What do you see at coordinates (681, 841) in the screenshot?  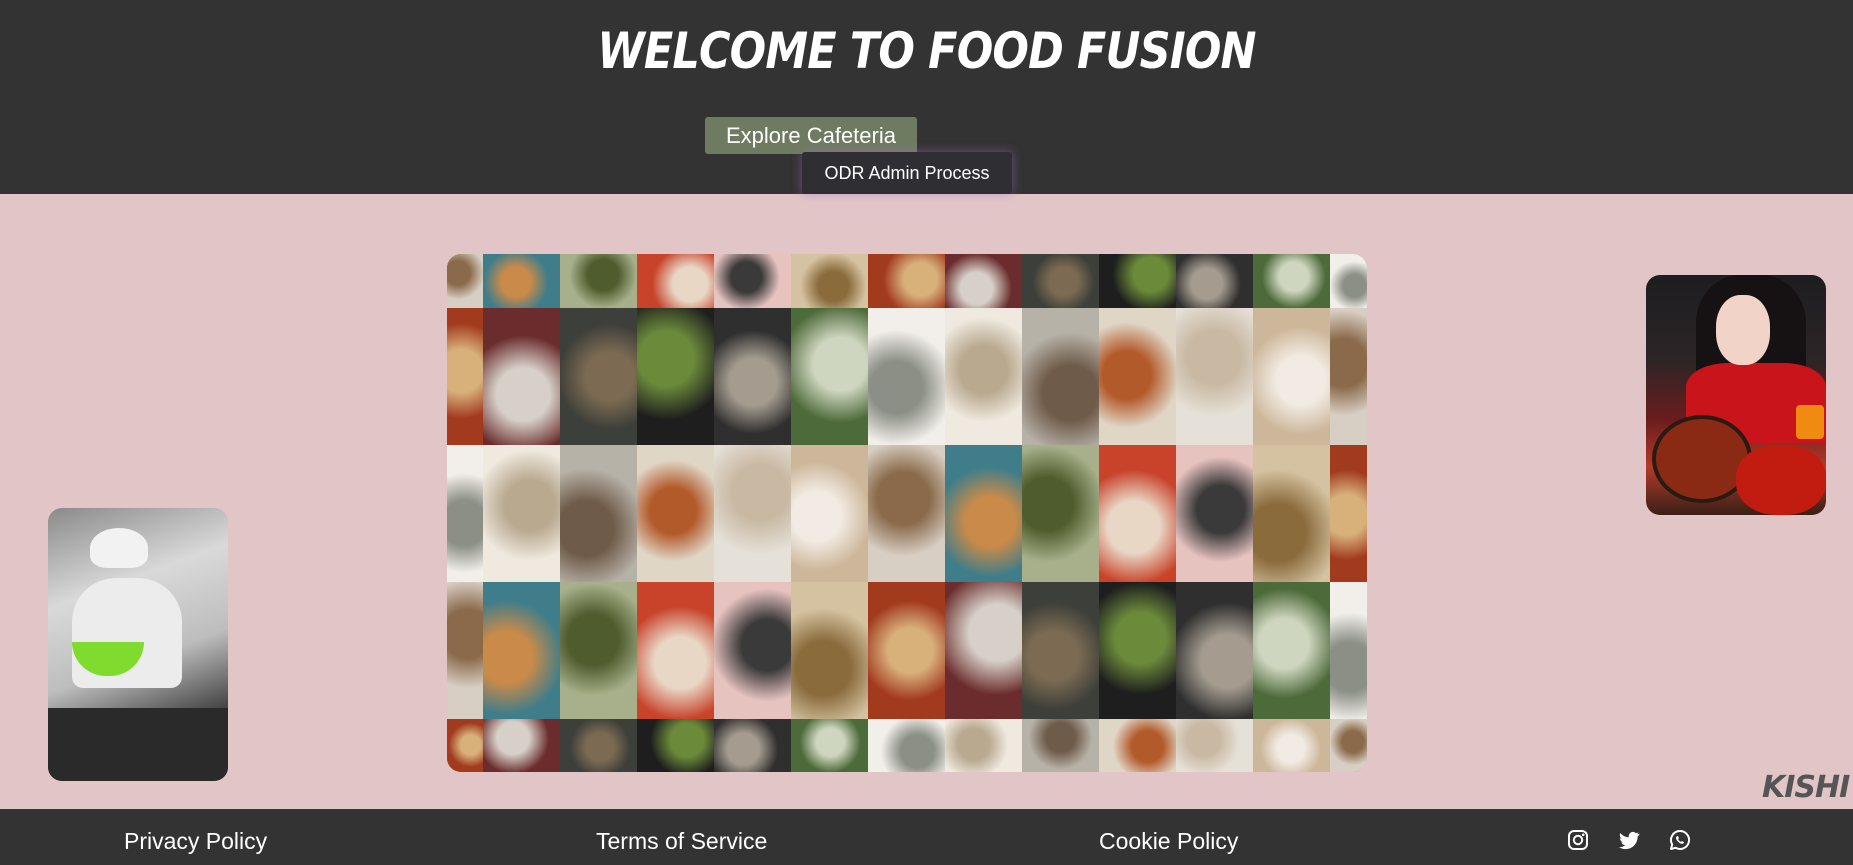 I see `terms-of-service-link: Terms of Service` at bounding box center [681, 841].